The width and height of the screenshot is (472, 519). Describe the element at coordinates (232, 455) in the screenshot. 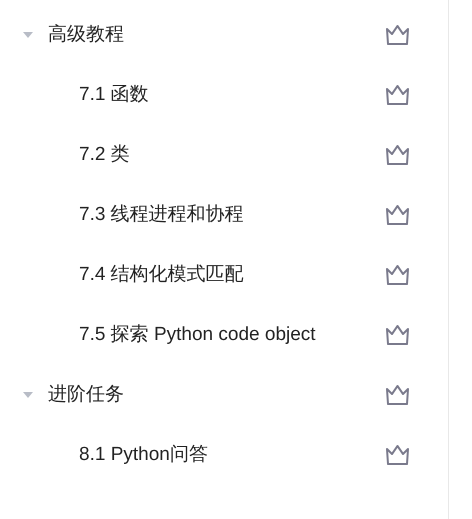

I see `lesson-title: 8.1 Python问答` at that location.